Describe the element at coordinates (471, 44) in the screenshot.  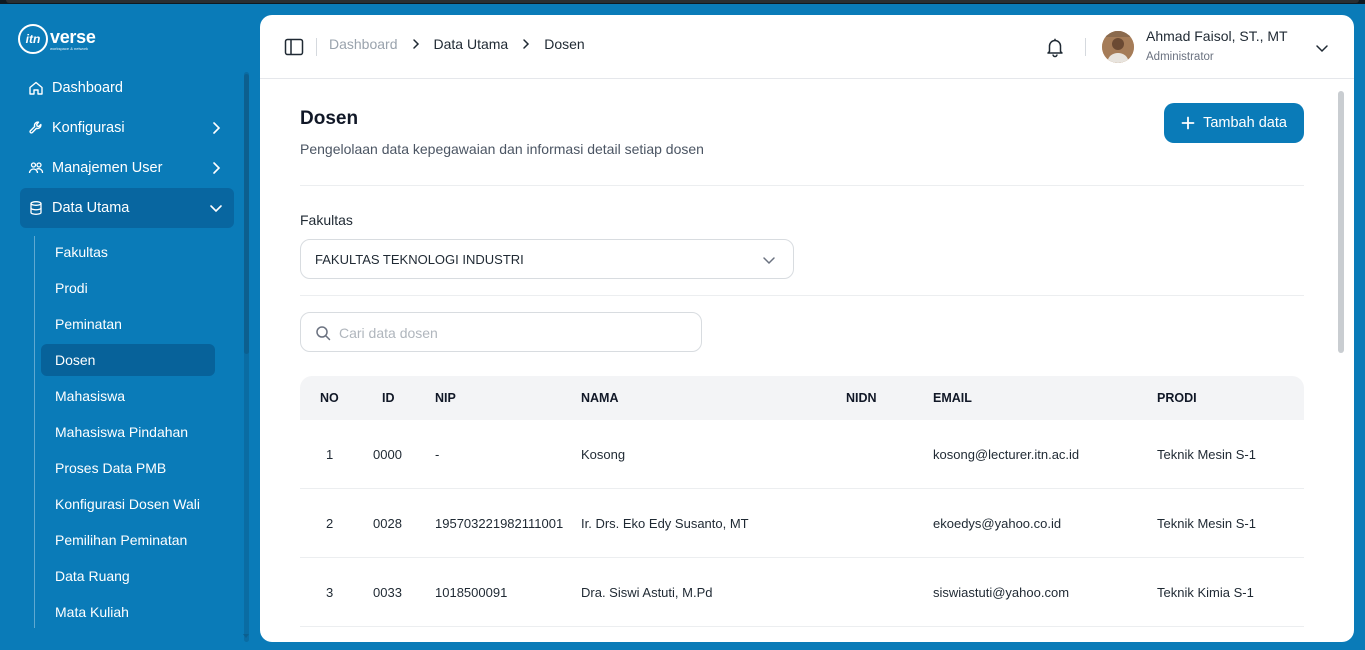
I see `breadcrumb-item-data-utama: Data Utama` at that location.